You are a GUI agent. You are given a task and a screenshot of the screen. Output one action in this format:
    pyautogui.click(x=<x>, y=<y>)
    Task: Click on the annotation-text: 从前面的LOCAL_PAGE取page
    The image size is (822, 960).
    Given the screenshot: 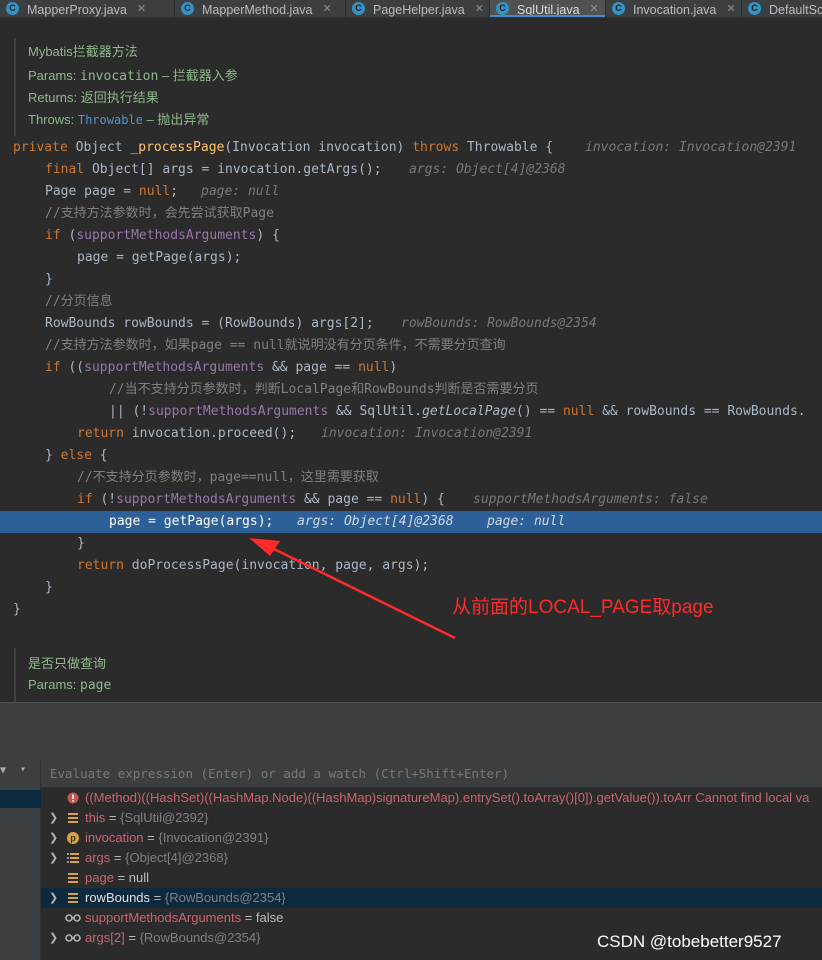 What is the action you would take?
    pyautogui.click(x=583, y=607)
    